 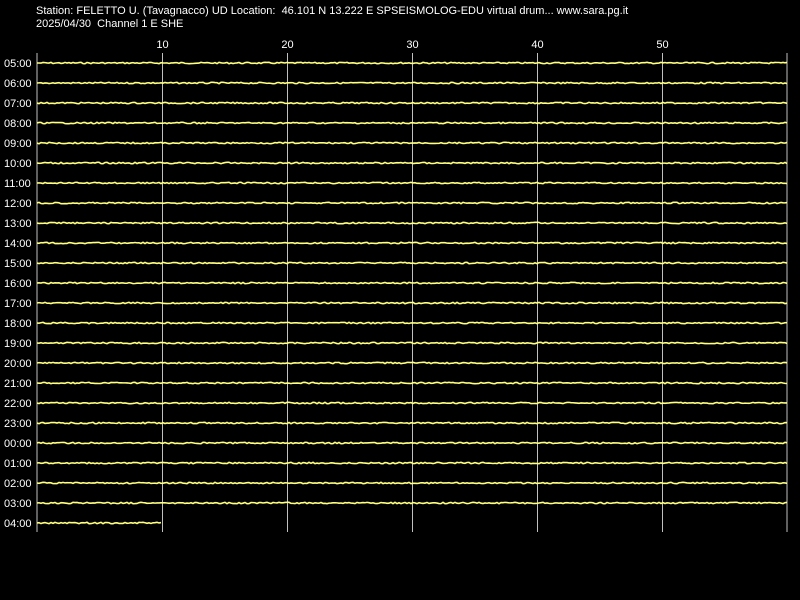 What do you see at coordinates (18, 164) in the screenshot?
I see `hour-label: 10:00` at bounding box center [18, 164].